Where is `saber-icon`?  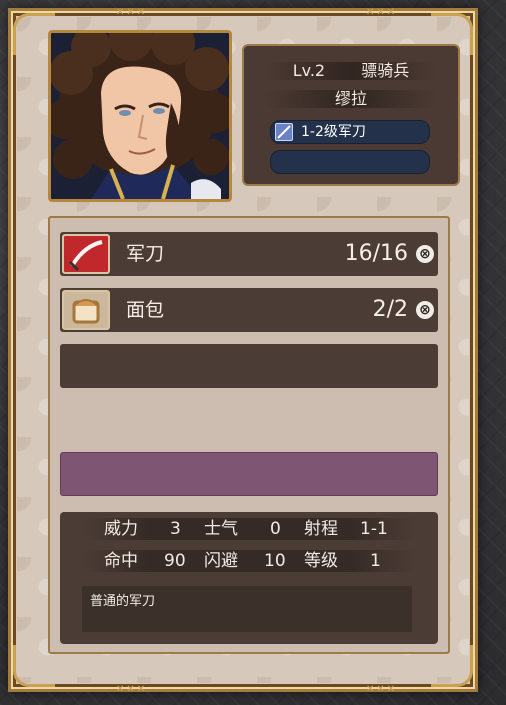
saber-icon is located at coordinates (86, 254).